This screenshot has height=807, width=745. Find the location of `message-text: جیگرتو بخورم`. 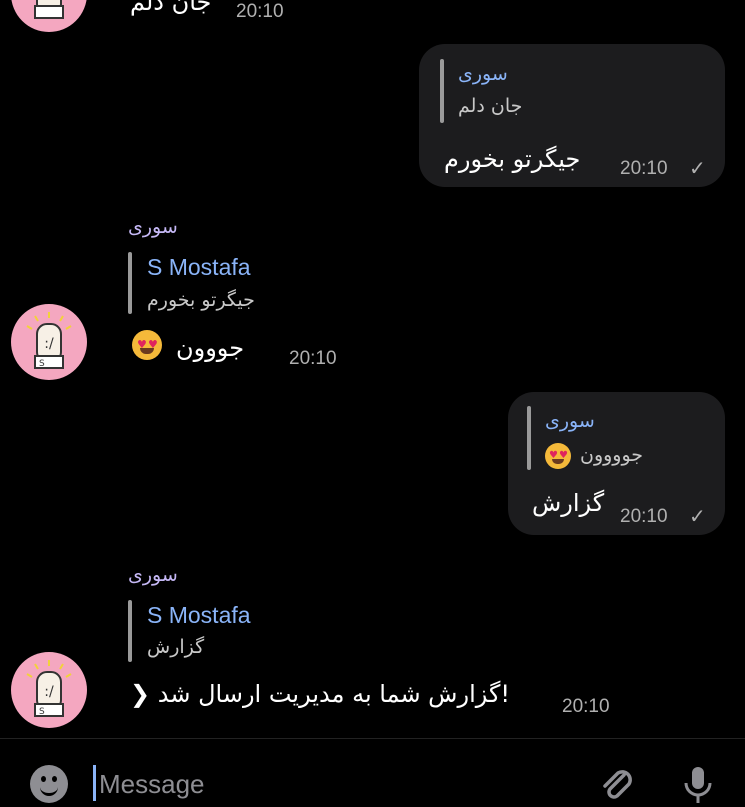

message-text: جیگرتو بخورم is located at coordinates (512, 159).